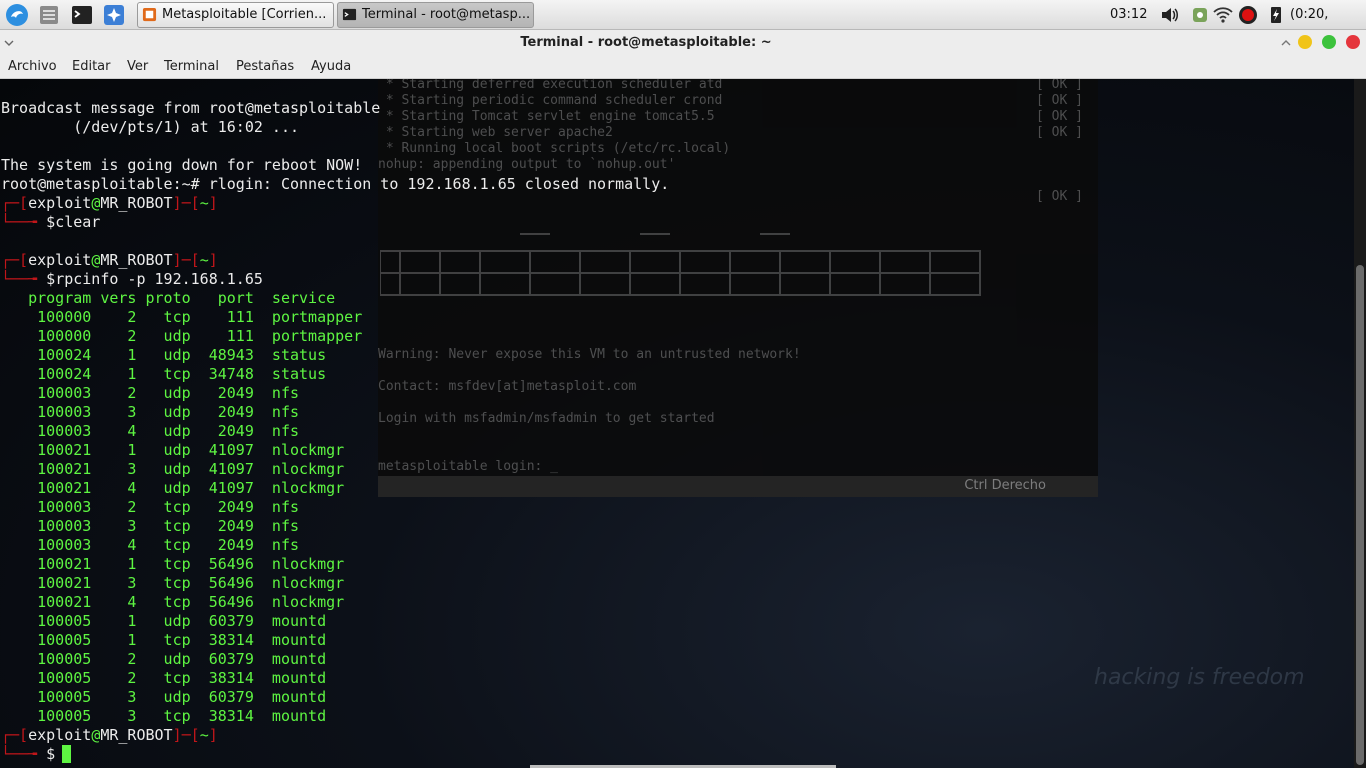 Image resolution: width=1366 pixels, height=768 pixels. What do you see at coordinates (173, 450) in the screenshot?
I see `rpcinfo-row: 100021 1 udp 41097 nlockmgr` at bounding box center [173, 450].